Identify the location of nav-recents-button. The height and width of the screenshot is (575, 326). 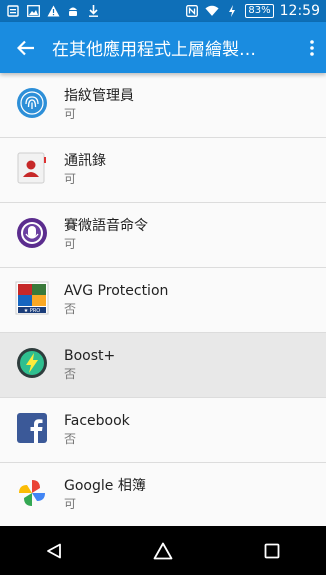
(272, 550).